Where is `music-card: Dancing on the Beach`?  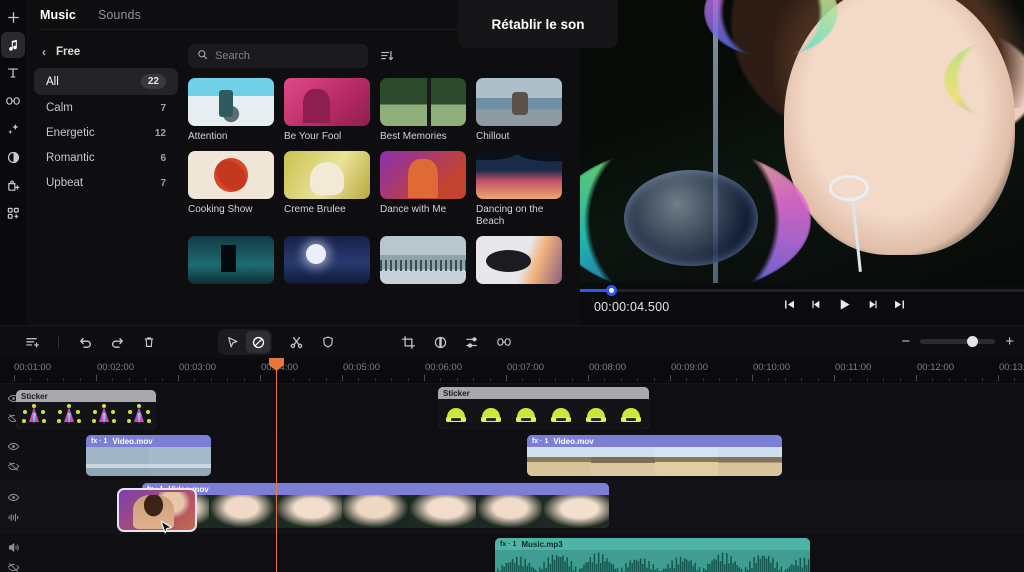 music-card: Dancing on the Beach is located at coordinates (519, 189).